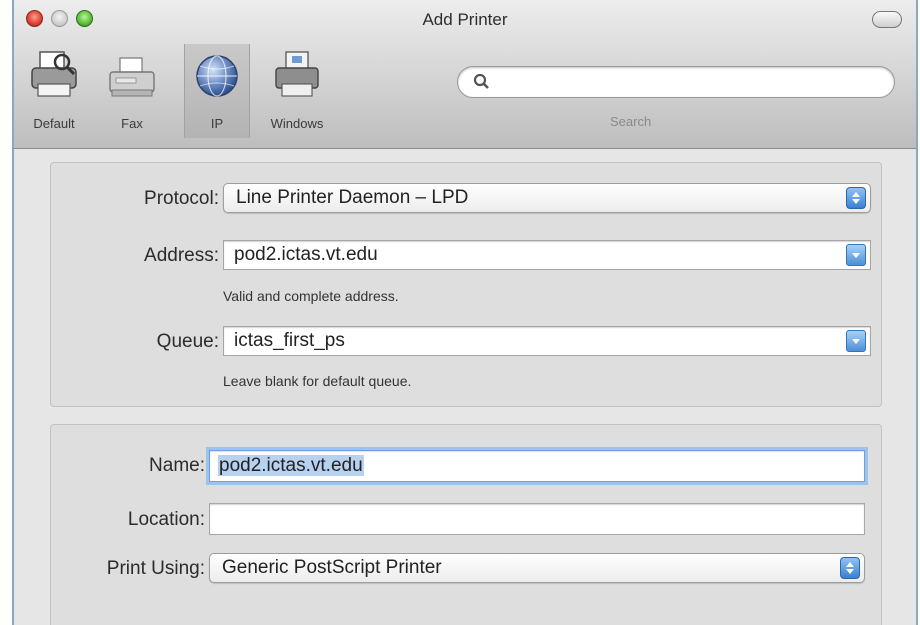 This screenshot has height=625, width=920. What do you see at coordinates (187, 341) in the screenshot?
I see `queue-label: Queue:` at bounding box center [187, 341].